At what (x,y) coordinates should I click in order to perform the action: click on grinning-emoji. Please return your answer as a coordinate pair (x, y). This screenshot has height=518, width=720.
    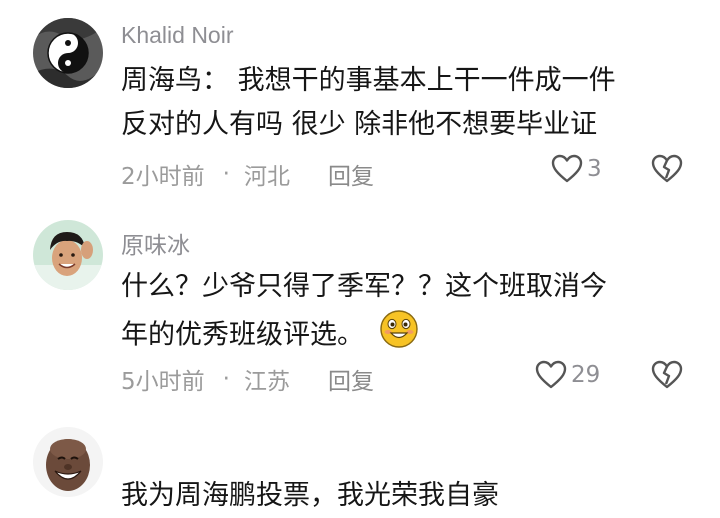
    Looking at the image, I should click on (399, 336).